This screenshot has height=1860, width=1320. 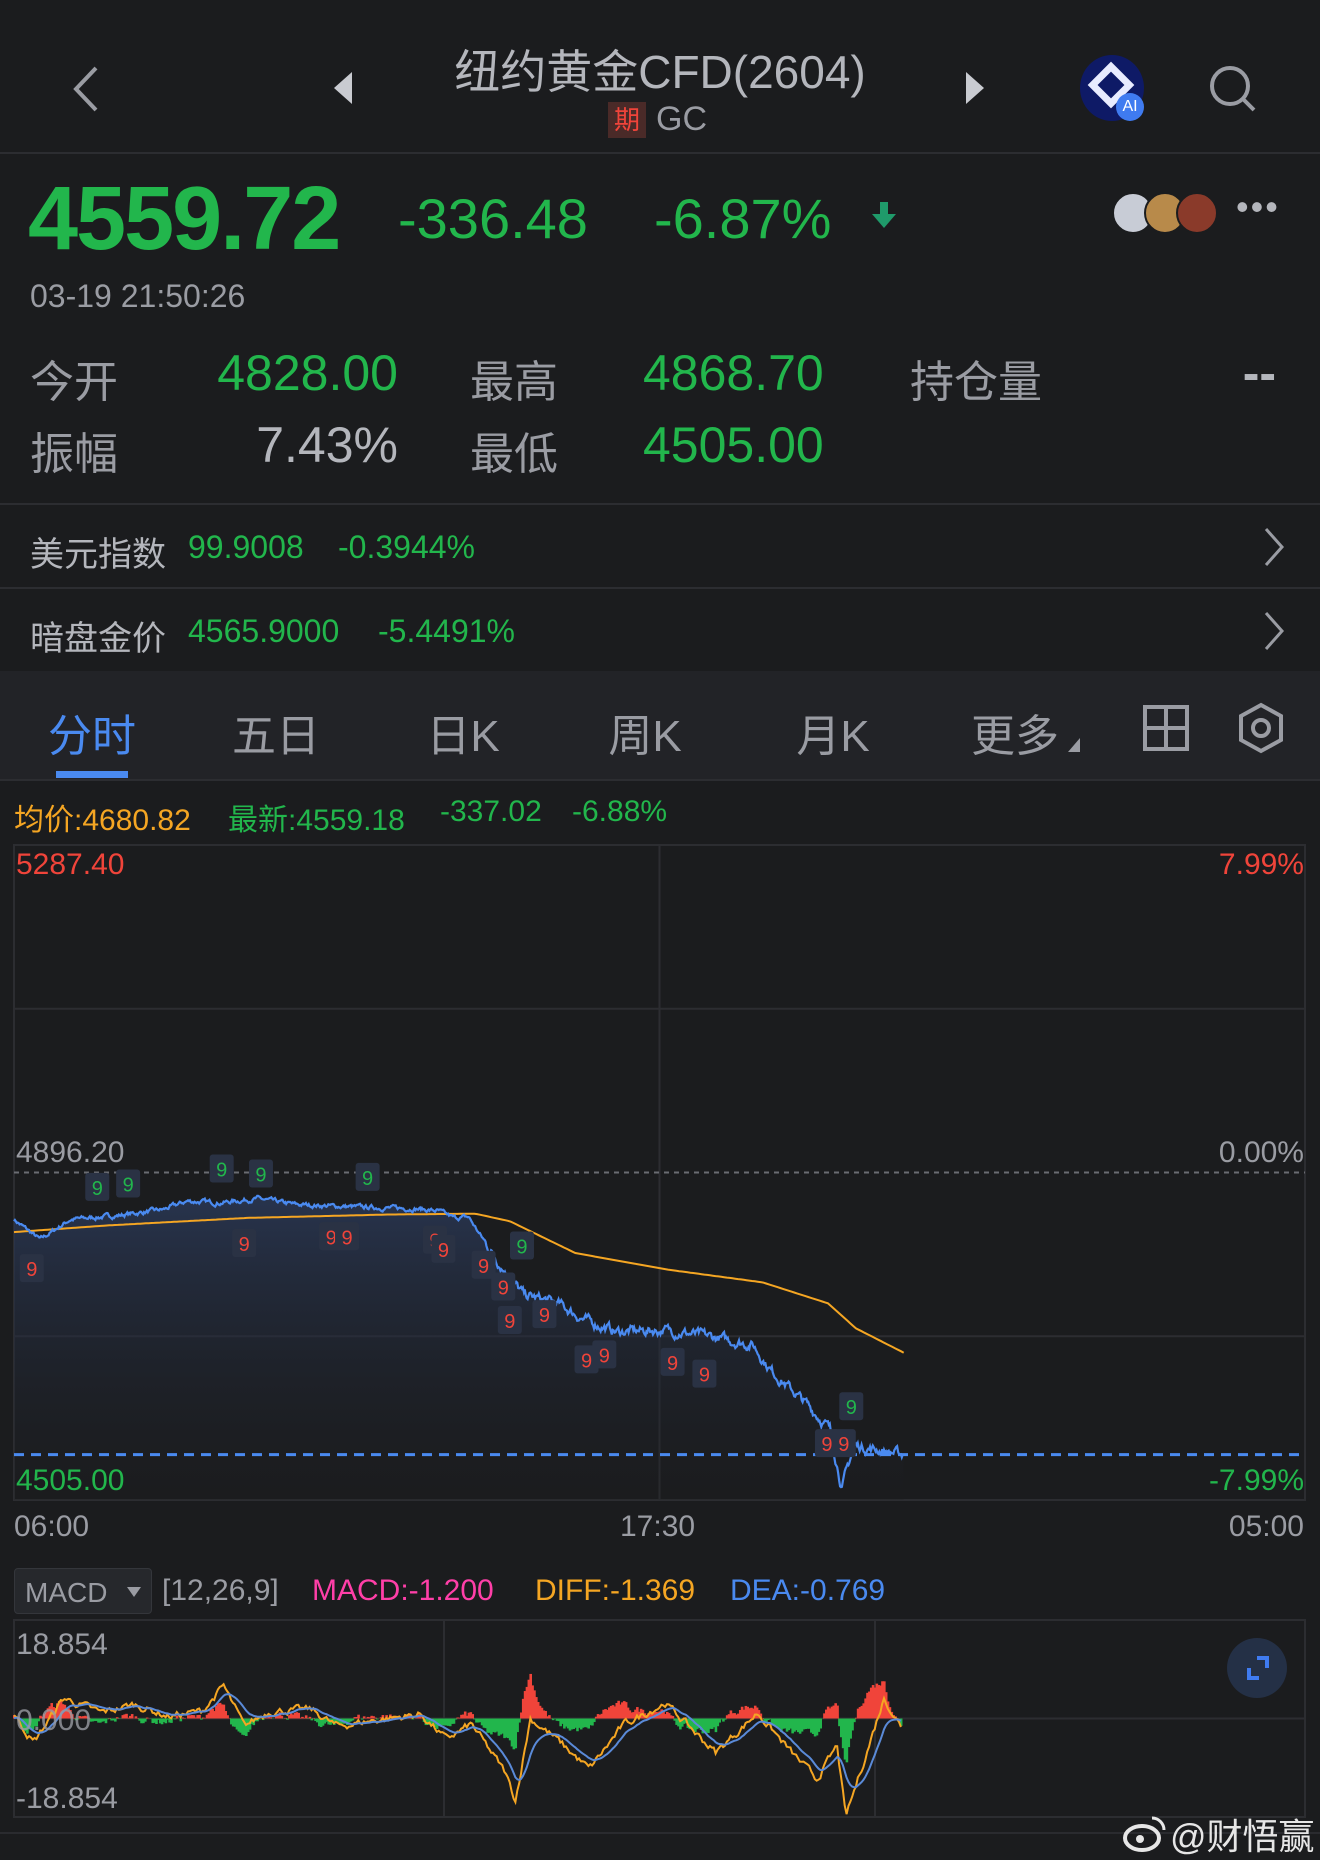 I want to click on dea-line, so click(x=457, y=1740).